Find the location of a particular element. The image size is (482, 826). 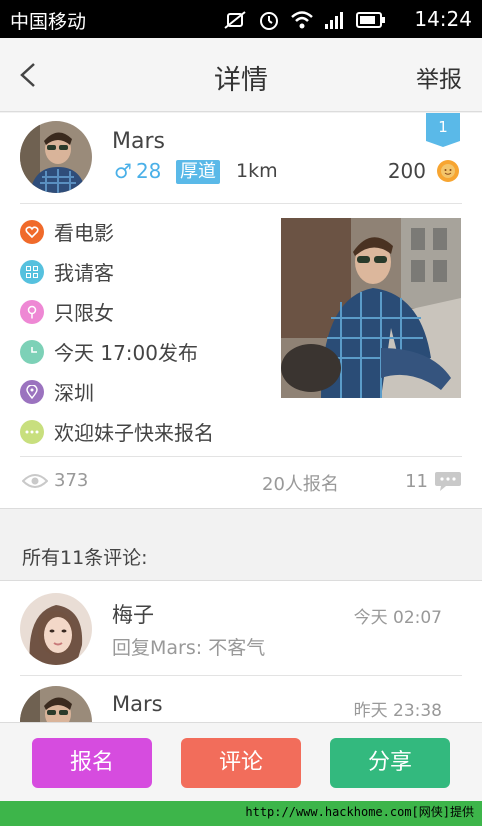

comment-time: 昨天 23:38 is located at coordinates (397, 711).